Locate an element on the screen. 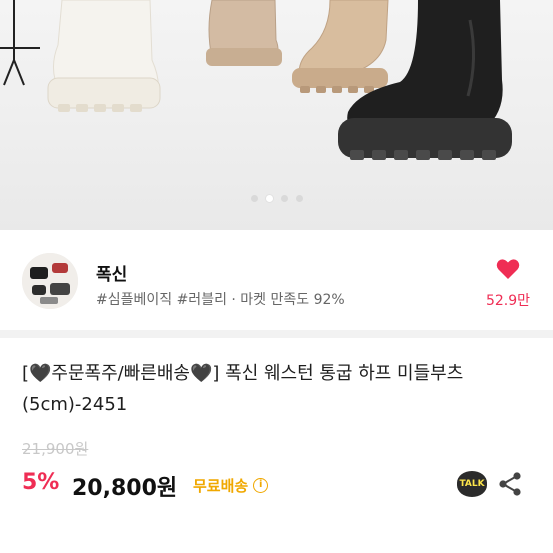 The width and height of the screenshot is (553, 553). free-shipping-info: 무료배송 i is located at coordinates (231, 485).